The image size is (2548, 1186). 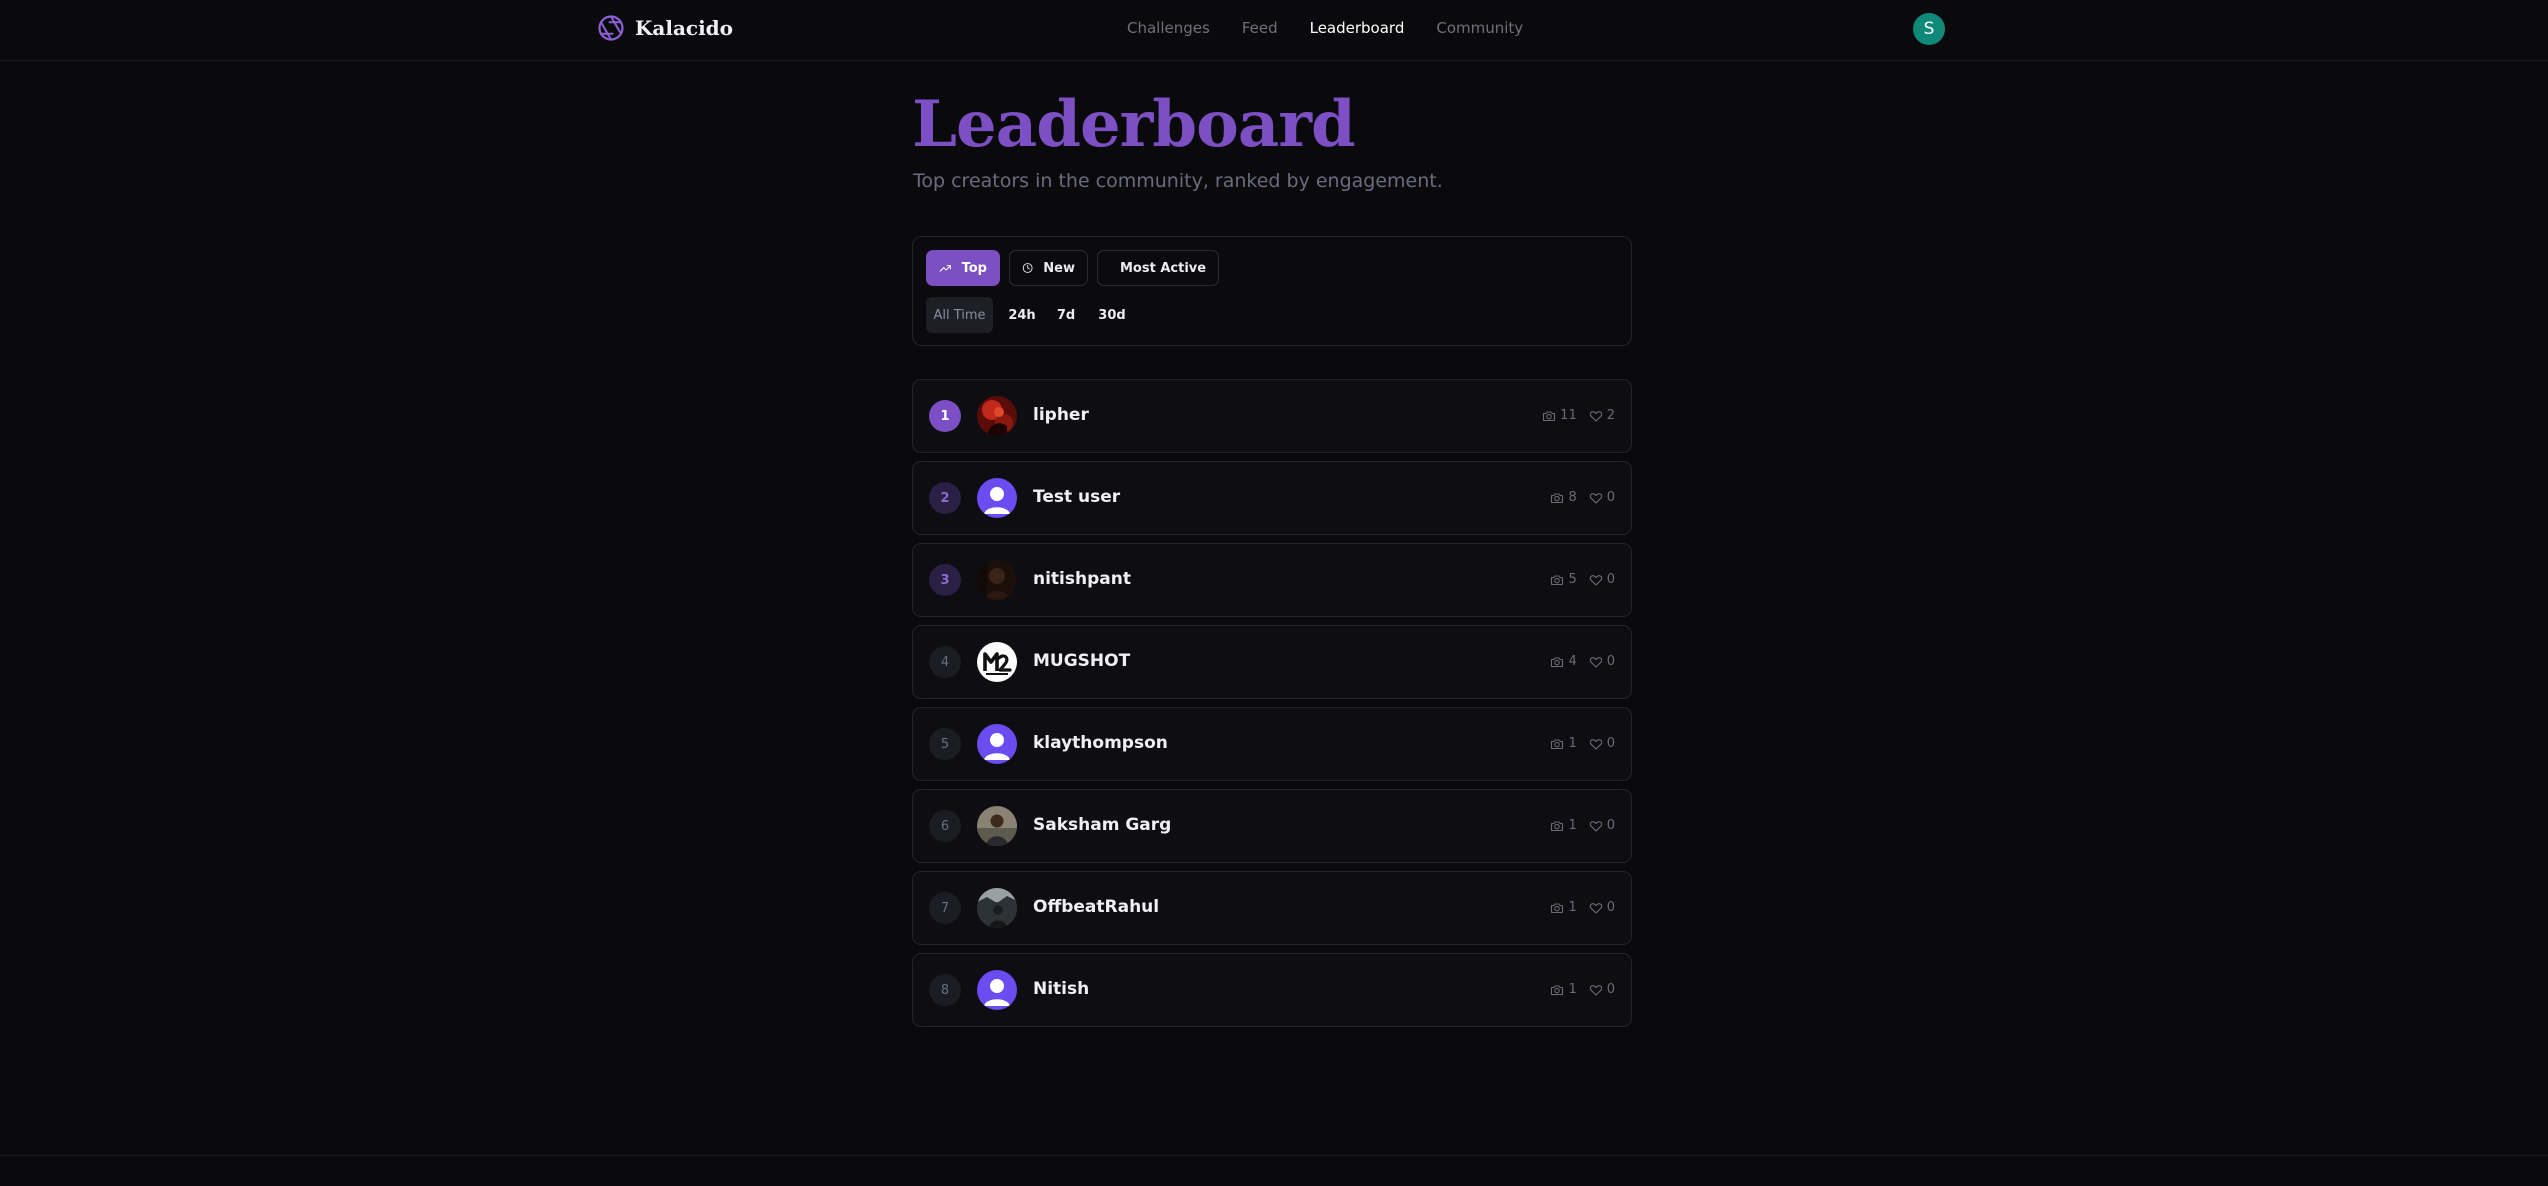 What do you see at coordinates (1100, 743) in the screenshot?
I see `username: klaythompson` at bounding box center [1100, 743].